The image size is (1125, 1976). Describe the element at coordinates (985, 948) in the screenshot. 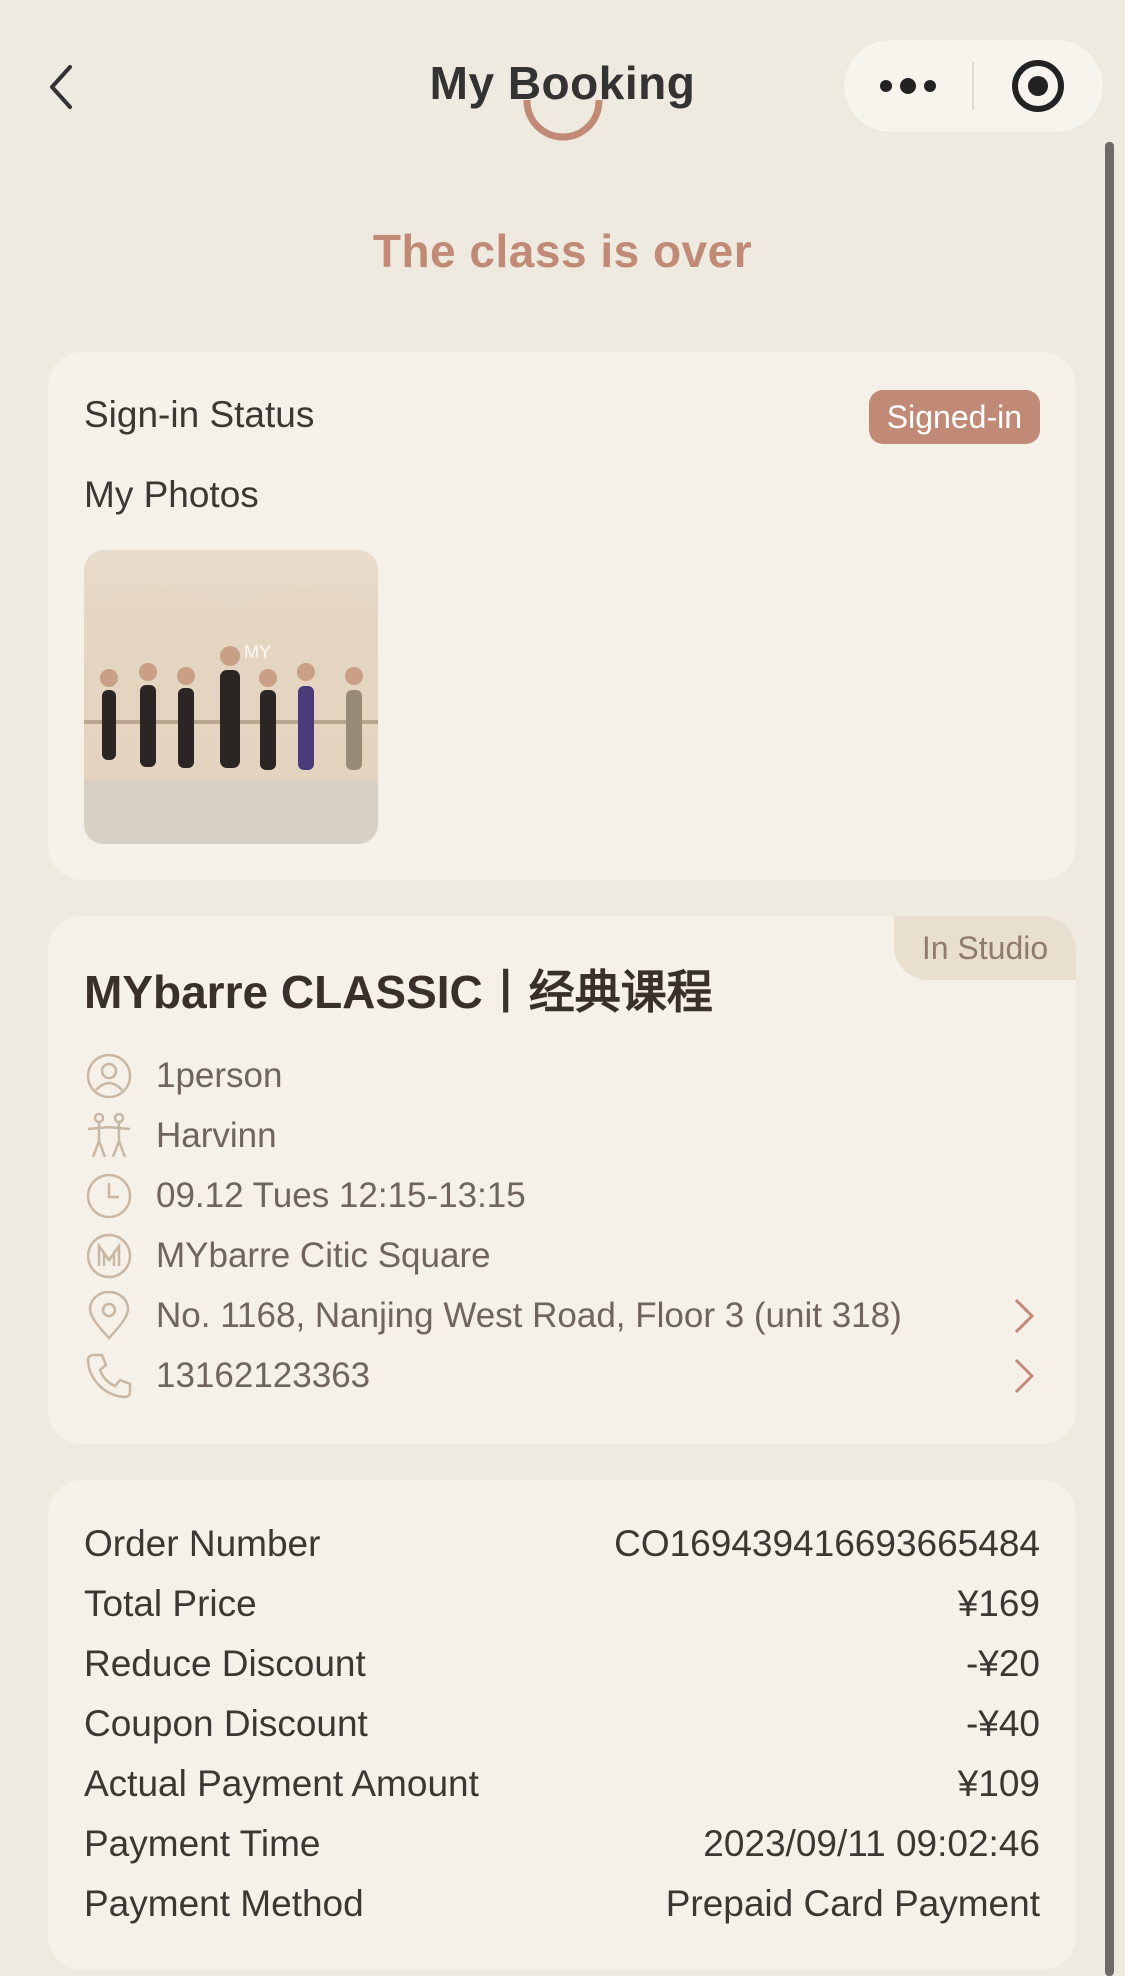

I see `in-studio-tag: In Studio` at that location.